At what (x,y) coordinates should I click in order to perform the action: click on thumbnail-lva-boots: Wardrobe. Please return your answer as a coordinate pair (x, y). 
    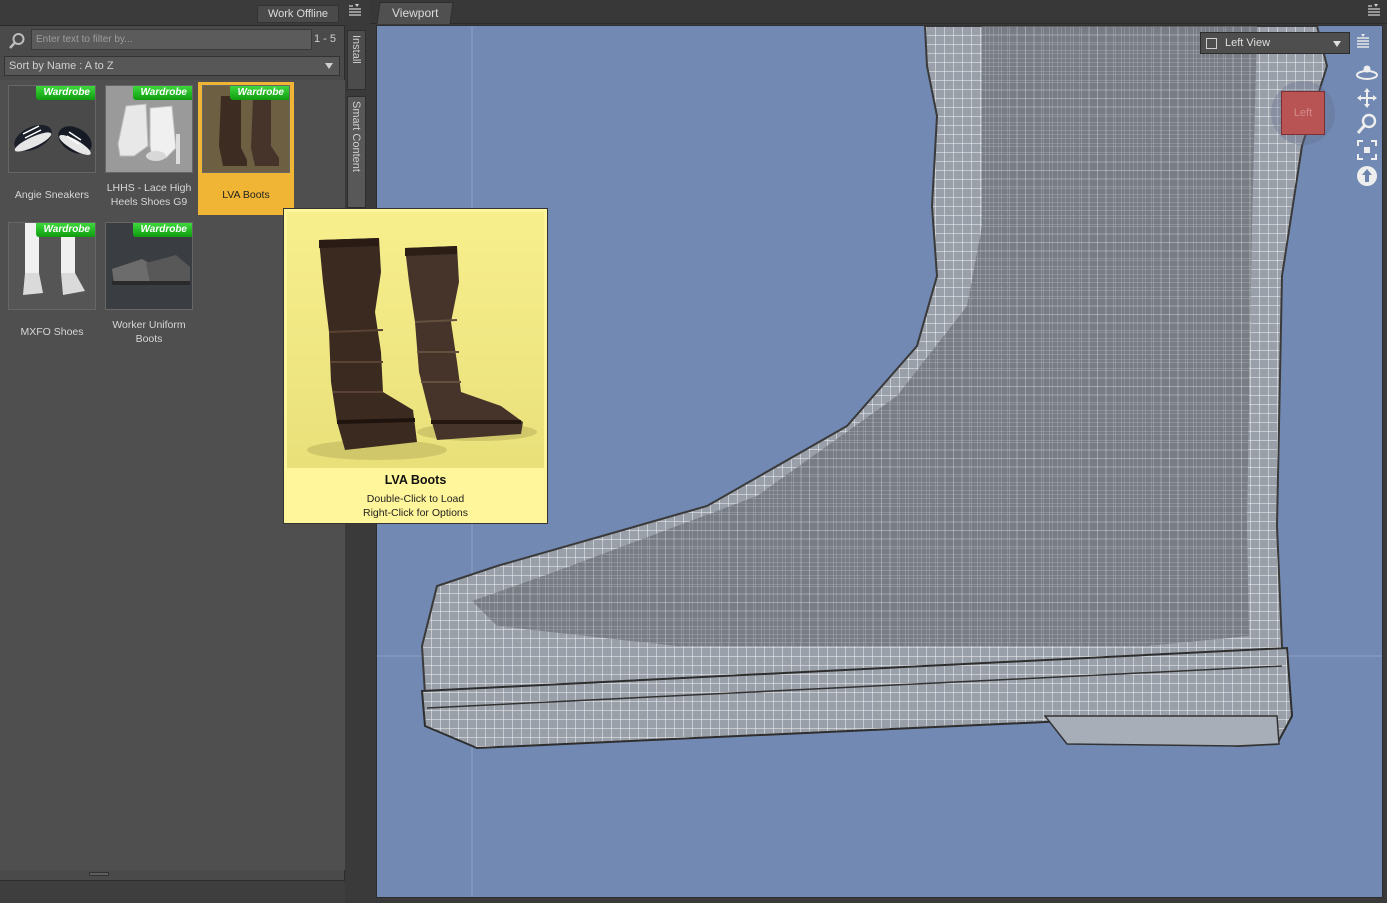
    Looking at the image, I should click on (246, 129).